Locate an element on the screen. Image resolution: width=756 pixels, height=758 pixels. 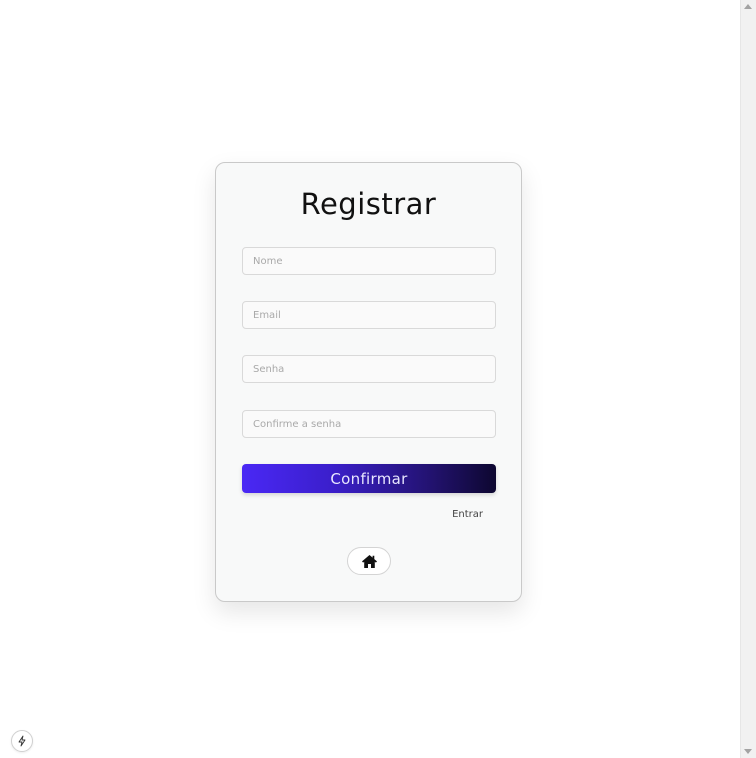
dev-tools-badge is located at coordinates (22, 741).